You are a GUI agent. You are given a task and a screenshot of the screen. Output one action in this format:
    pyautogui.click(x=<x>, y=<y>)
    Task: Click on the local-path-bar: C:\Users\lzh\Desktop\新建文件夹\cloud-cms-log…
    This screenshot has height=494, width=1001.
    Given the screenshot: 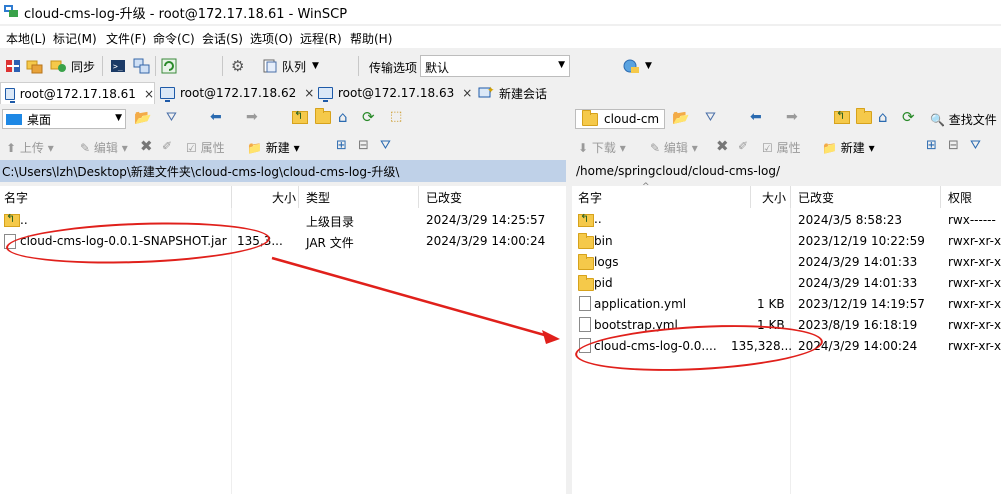 What is the action you would take?
    pyautogui.click(x=283, y=171)
    